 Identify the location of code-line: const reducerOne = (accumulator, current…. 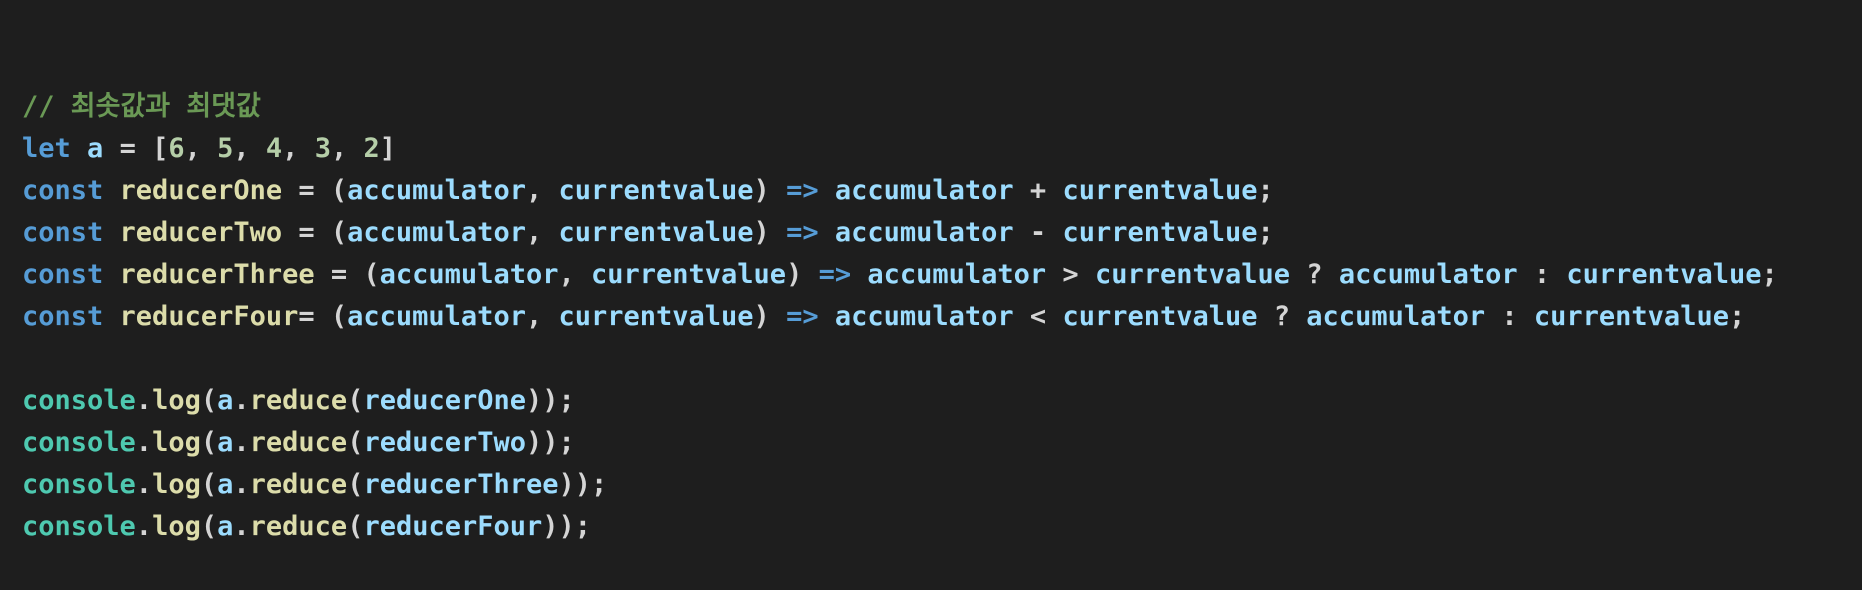
(942, 191).